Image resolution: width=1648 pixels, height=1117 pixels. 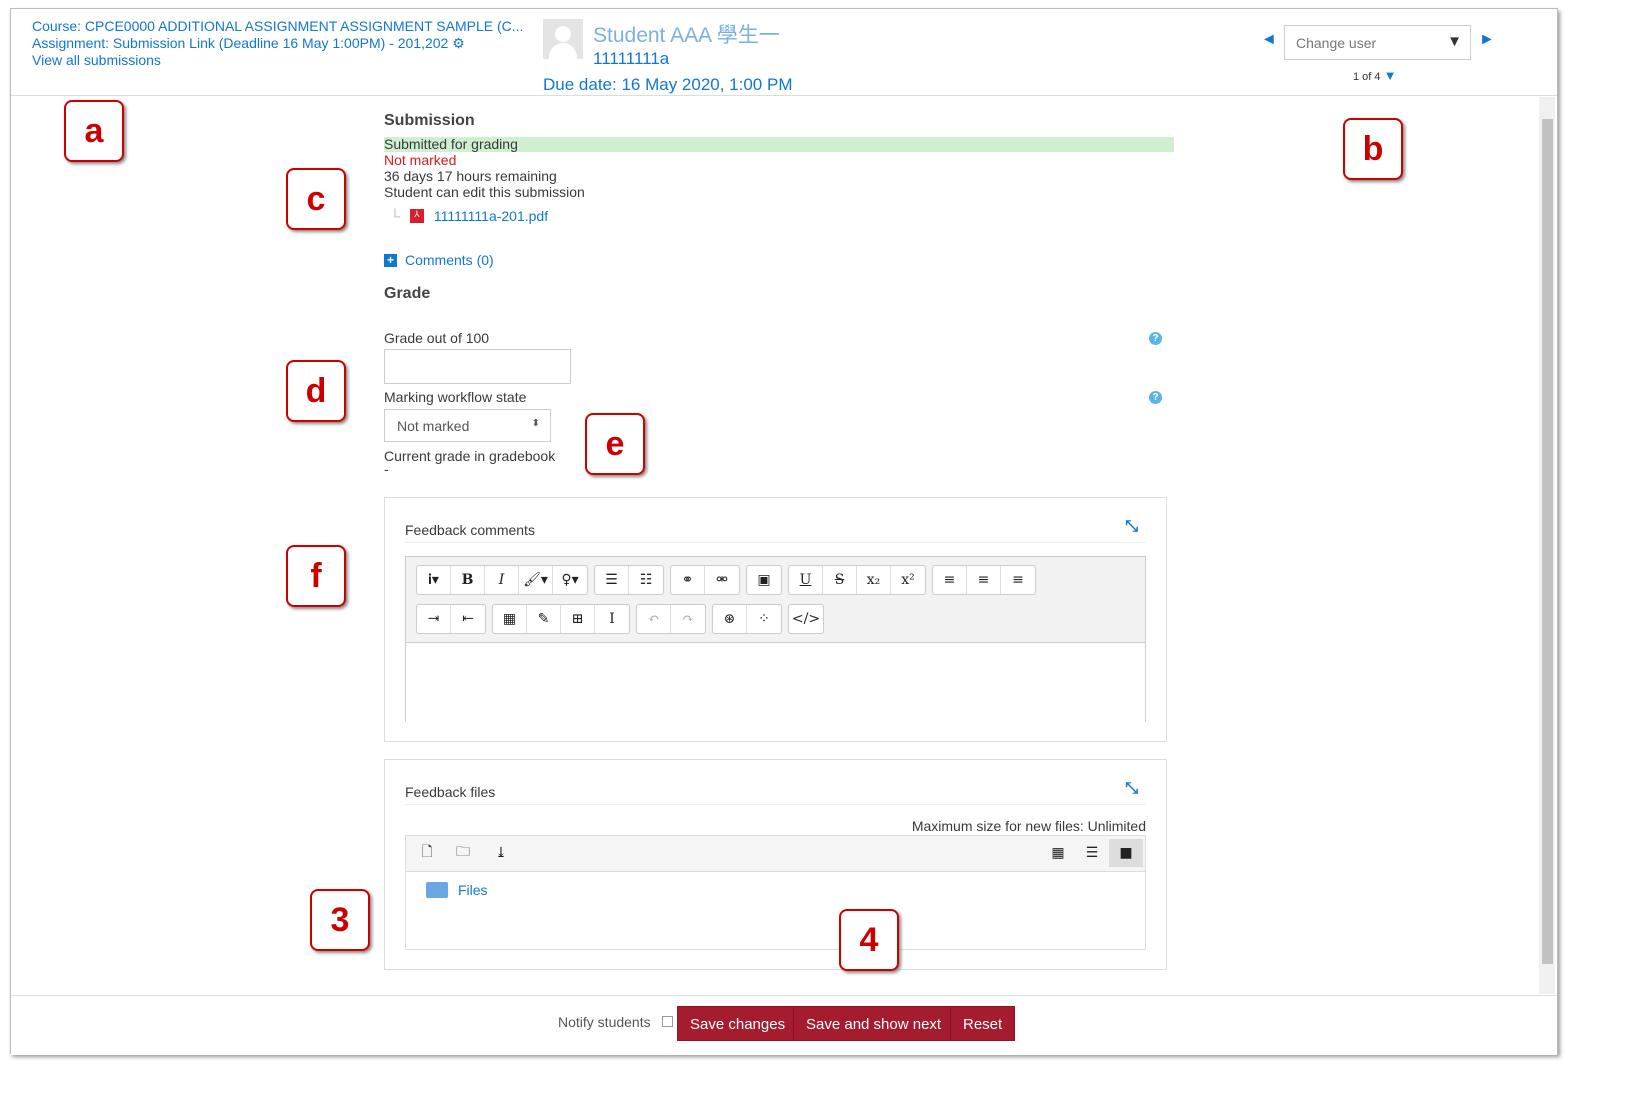 What do you see at coordinates (477, 366) in the screenshot?
I see `grade-input` at bounding box center [477, 366].